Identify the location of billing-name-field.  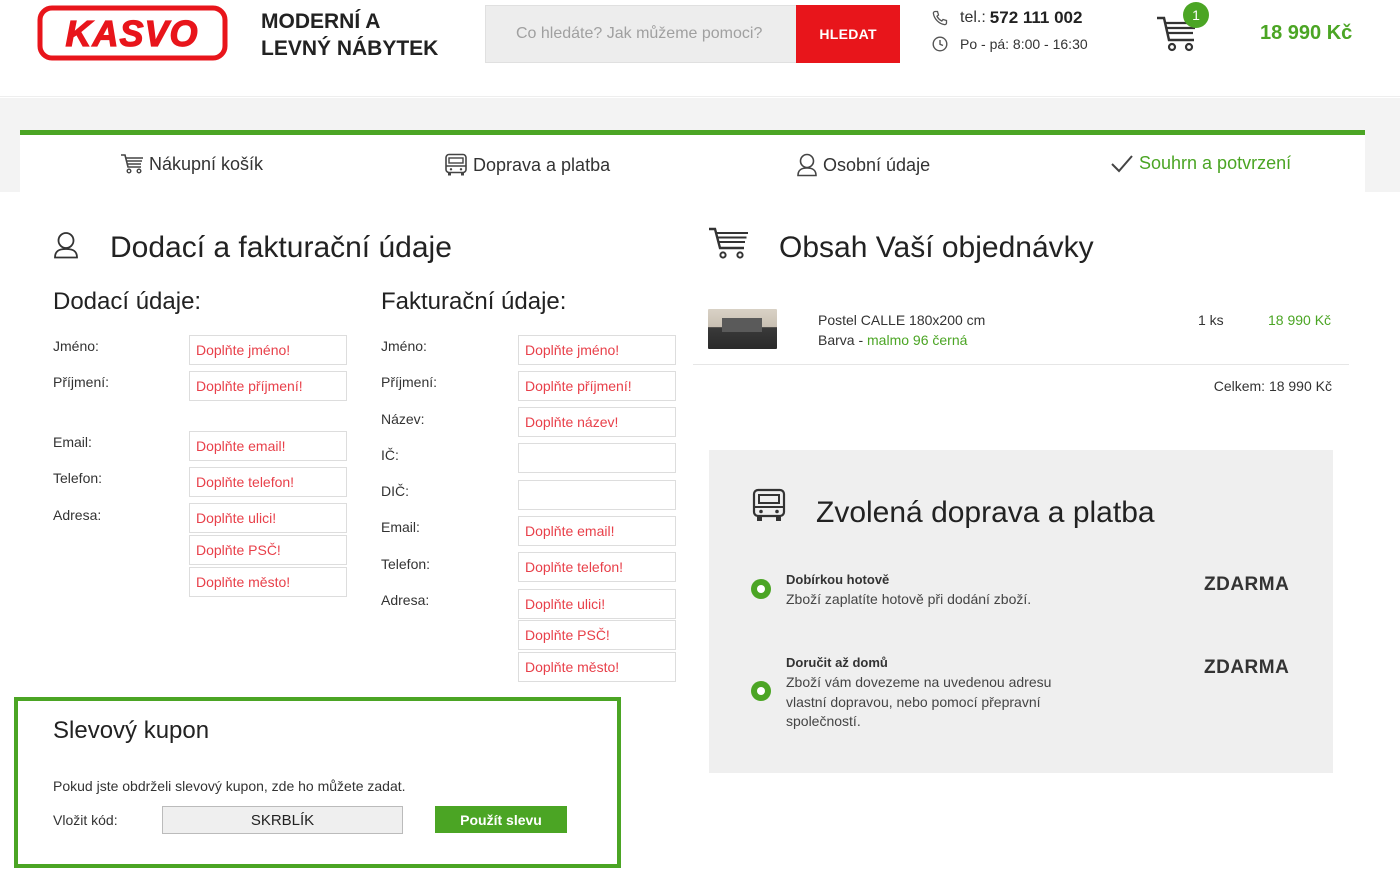
(597, 350).